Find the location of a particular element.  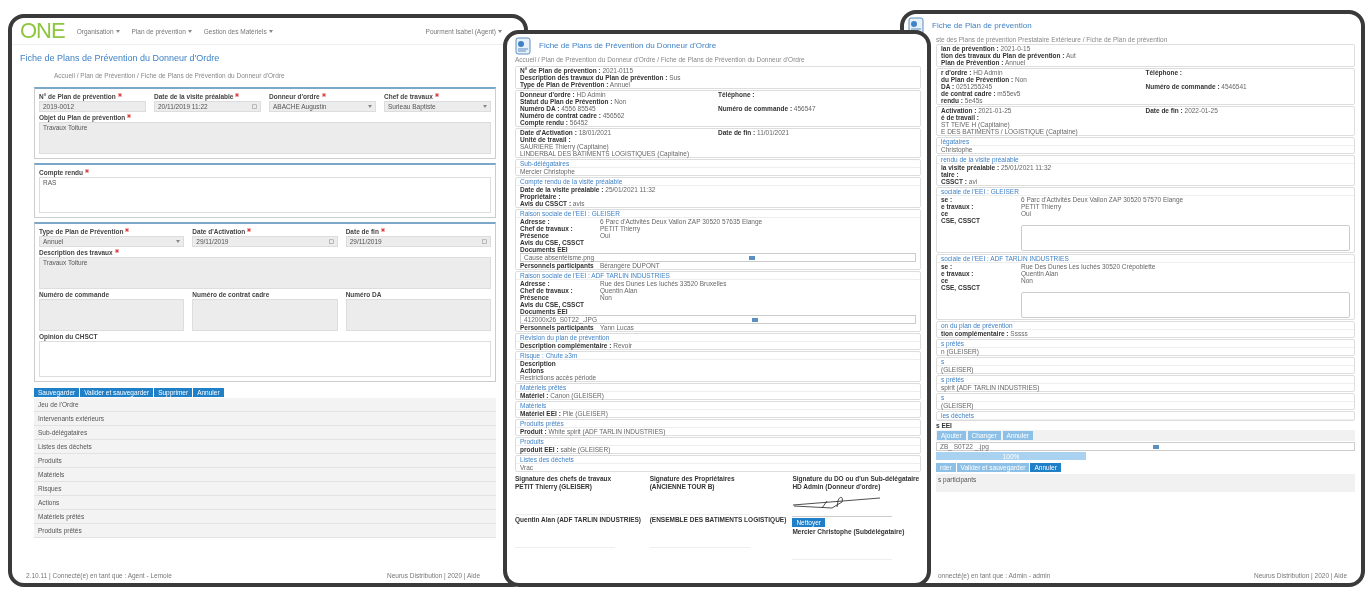

document-icon is located at coordinates (523, 46).